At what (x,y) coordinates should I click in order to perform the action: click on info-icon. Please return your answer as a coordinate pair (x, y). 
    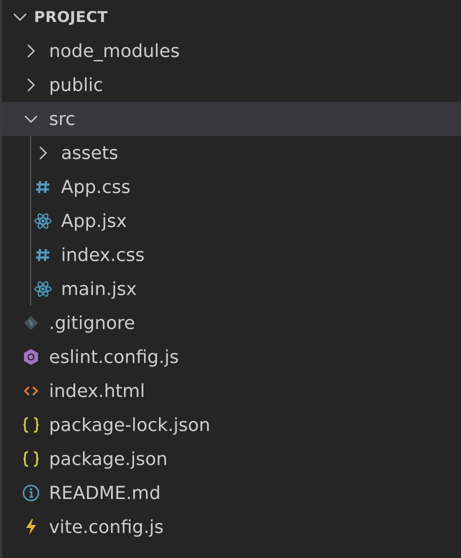
    Looking at the image, I should click on (31, 493).